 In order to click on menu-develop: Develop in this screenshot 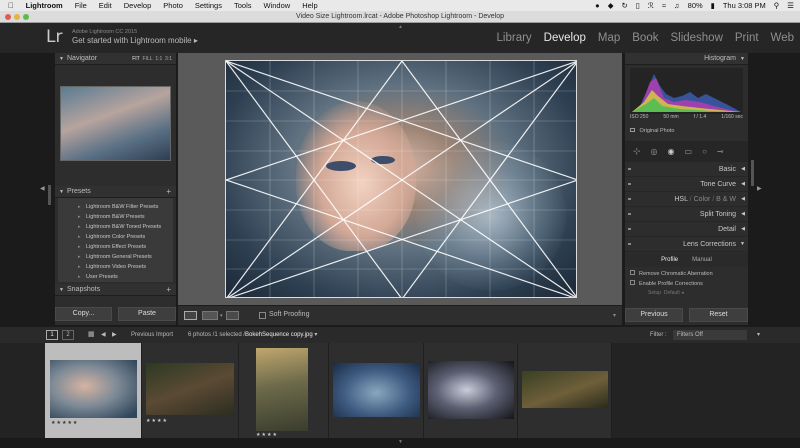, I will do `click(138, 5)`.